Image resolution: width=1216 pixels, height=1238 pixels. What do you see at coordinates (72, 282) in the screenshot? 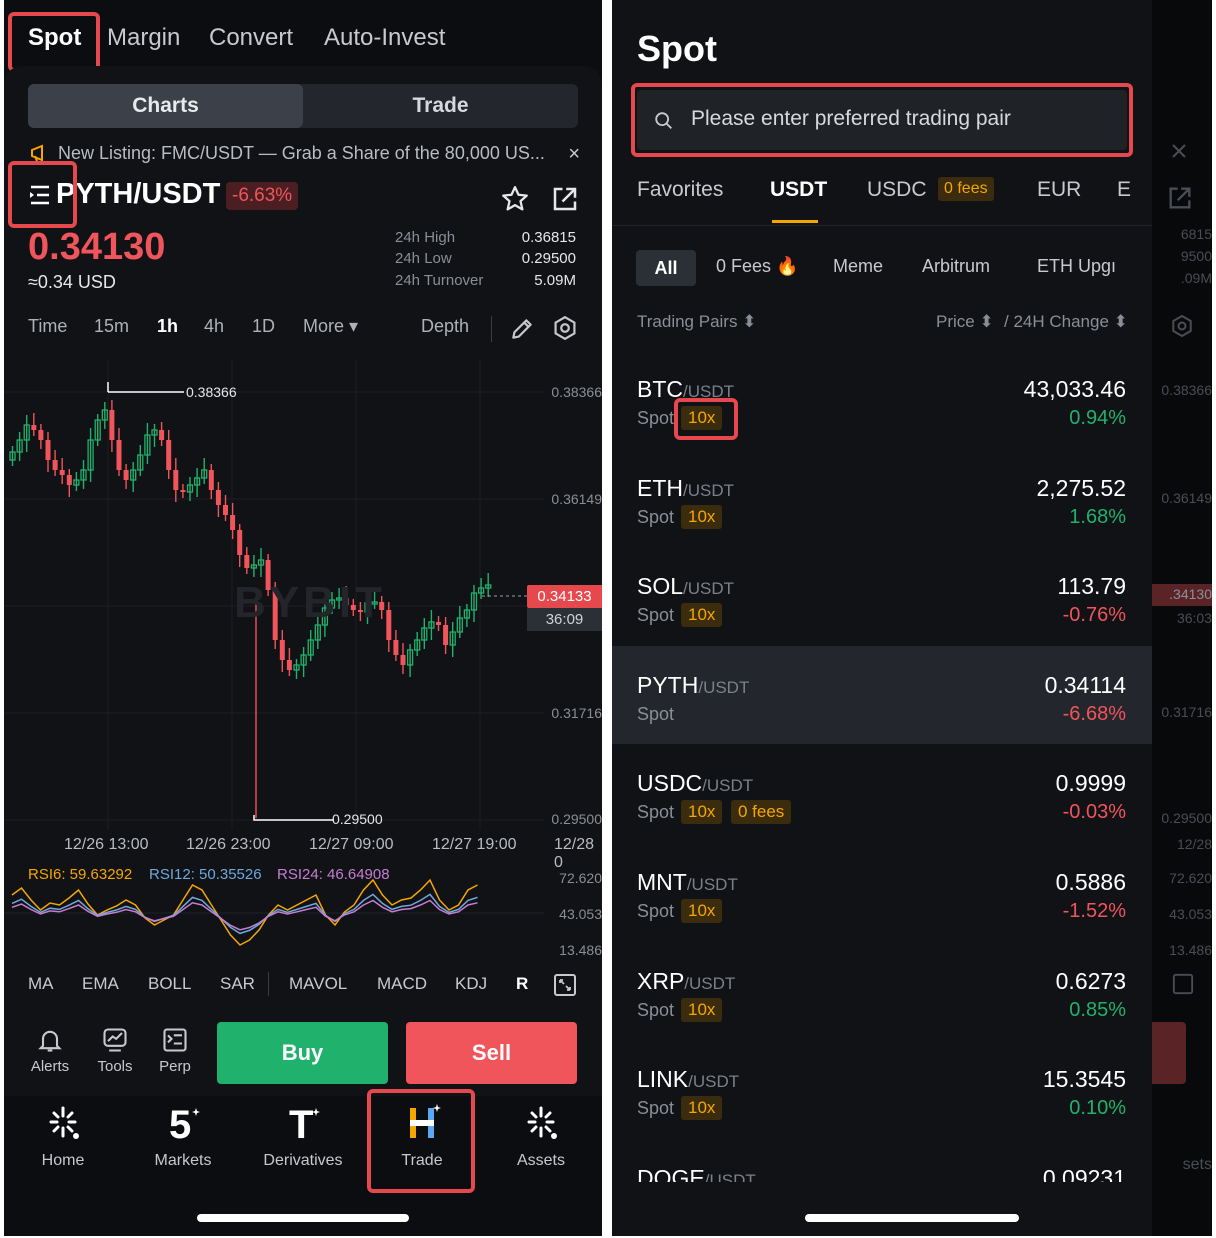
I see `usd-equivalent: ≈0.34 USD` at bounding box center [72, 282].